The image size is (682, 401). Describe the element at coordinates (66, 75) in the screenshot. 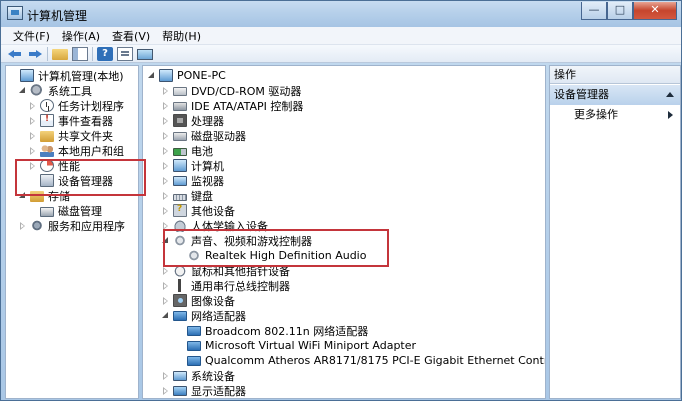

I see `console-tree-item: 计算机管理(本地)` at that location.